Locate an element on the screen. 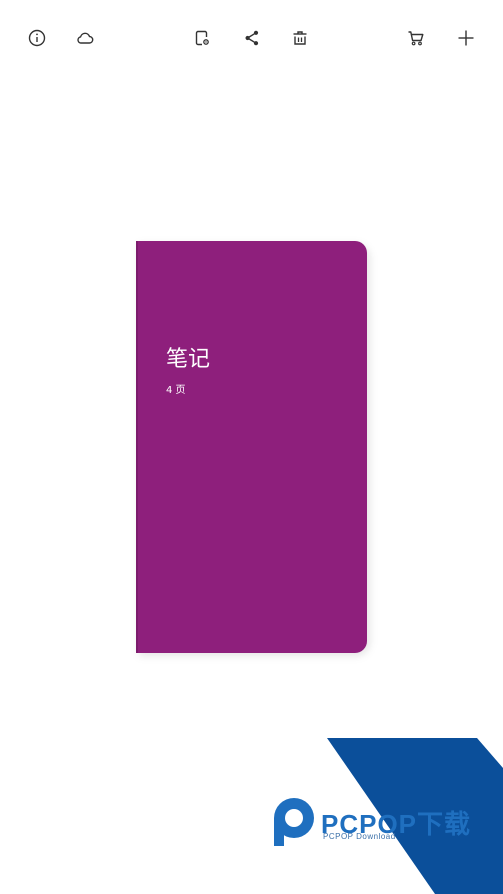  delete-button is located at coordinates (300, 38).